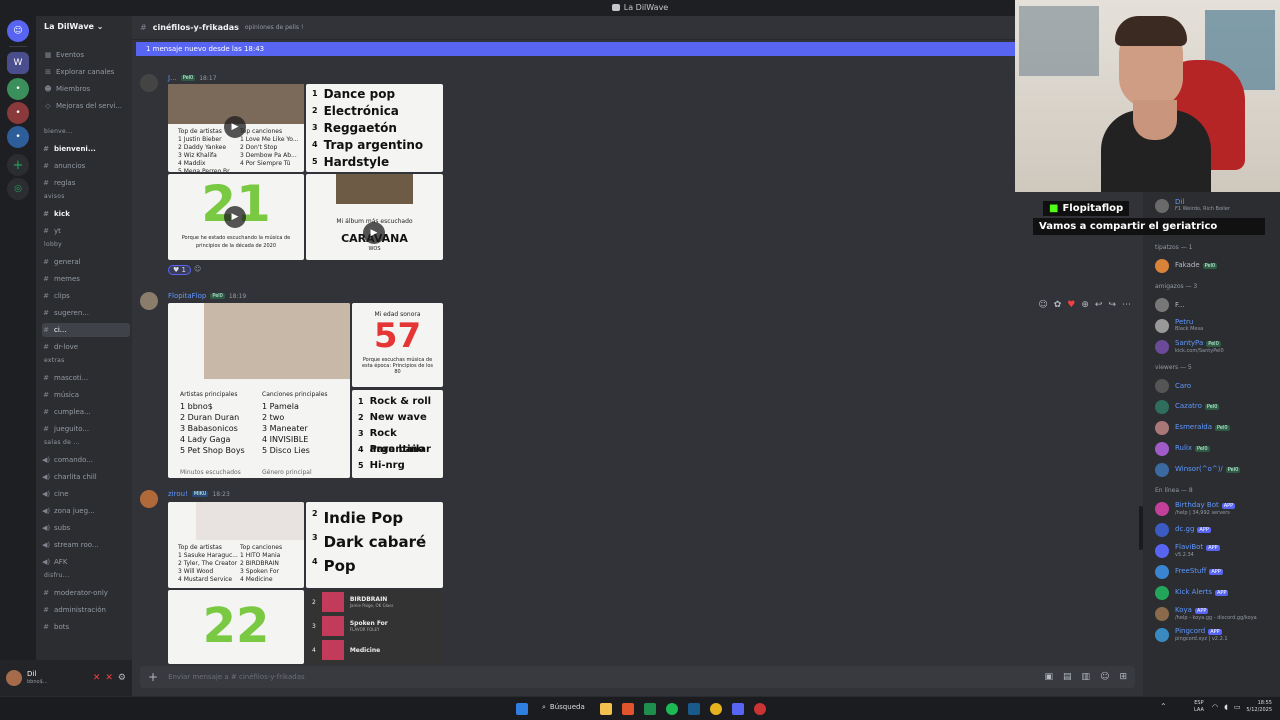 The image size is (1280, 720). What do you see at coordinates (69, 477) in the screenshot?
I see `channel-item: ◀) charlita chill` at bounding box center [69, 477].